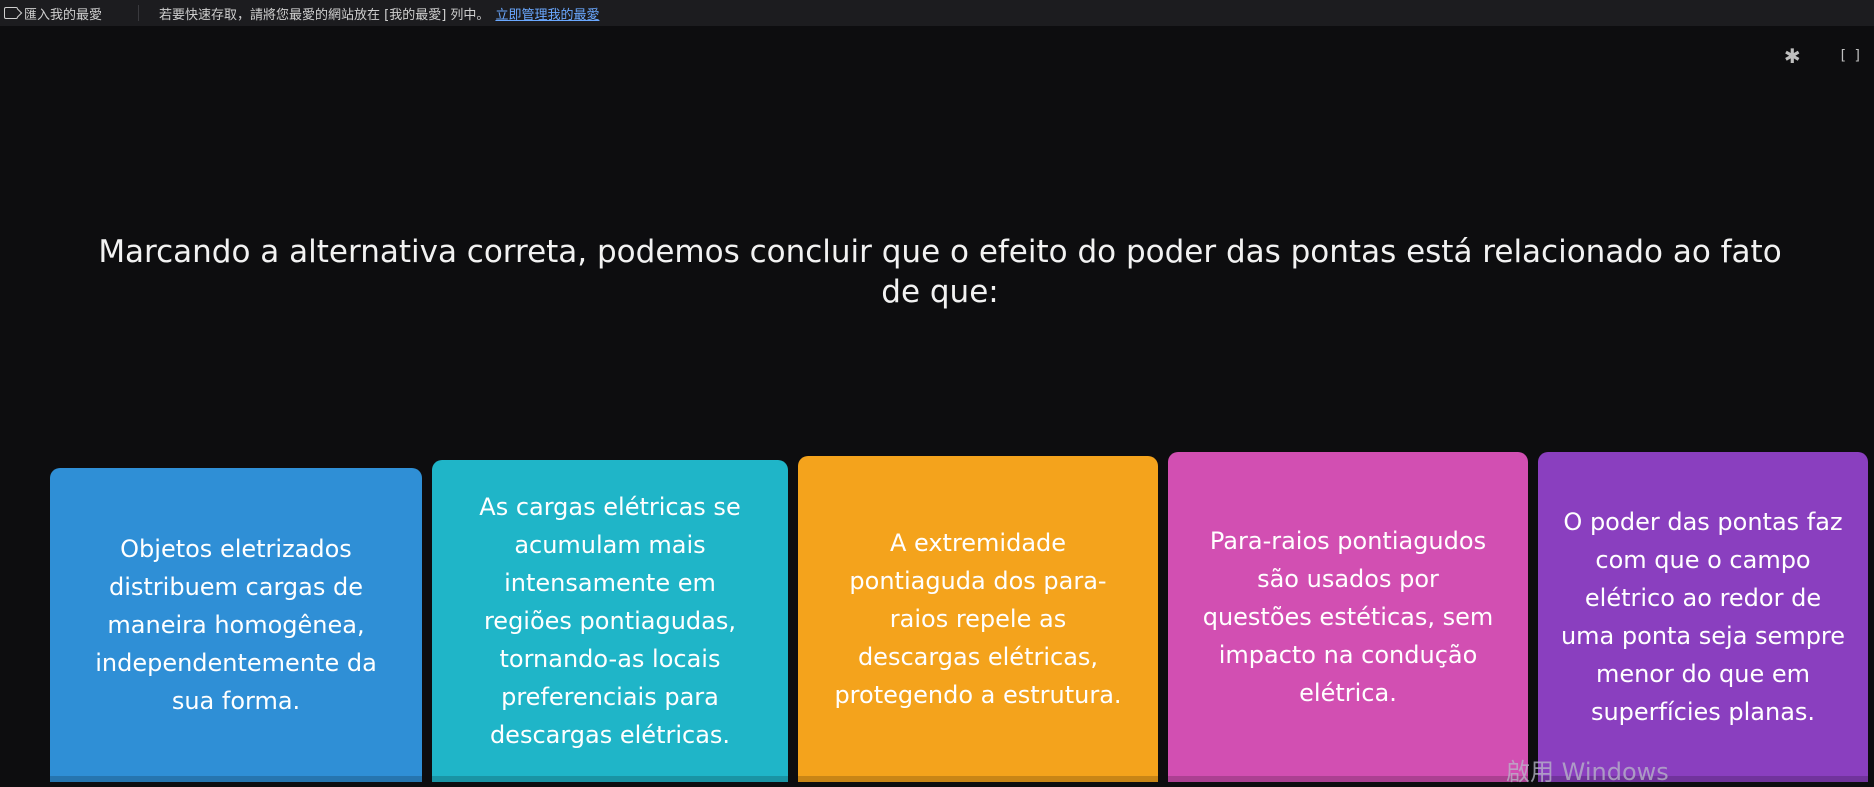 This screenshot has height=787, width=1874. I want to click on answer-text-line: protegendo a estrutura., so click(978, 695).